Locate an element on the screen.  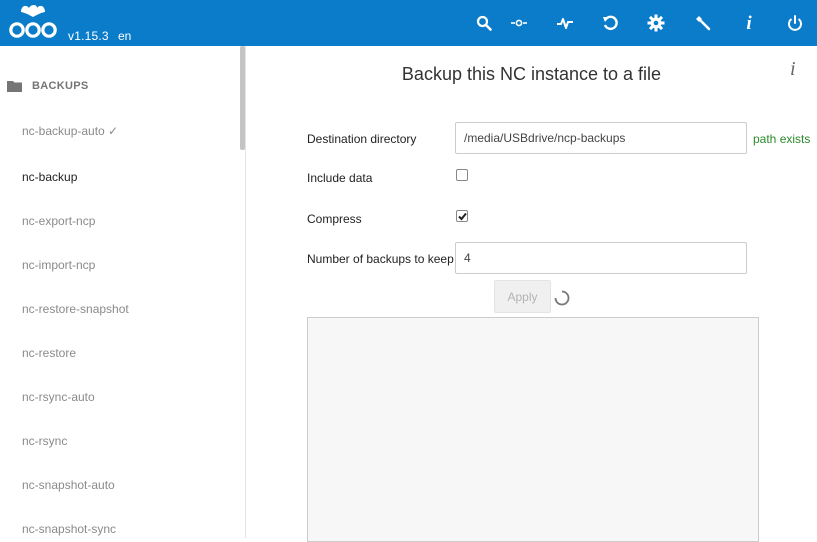
sidebar-item-nc-rsync-auto: nc-rsync-auto is located at coordinates (58, 397).